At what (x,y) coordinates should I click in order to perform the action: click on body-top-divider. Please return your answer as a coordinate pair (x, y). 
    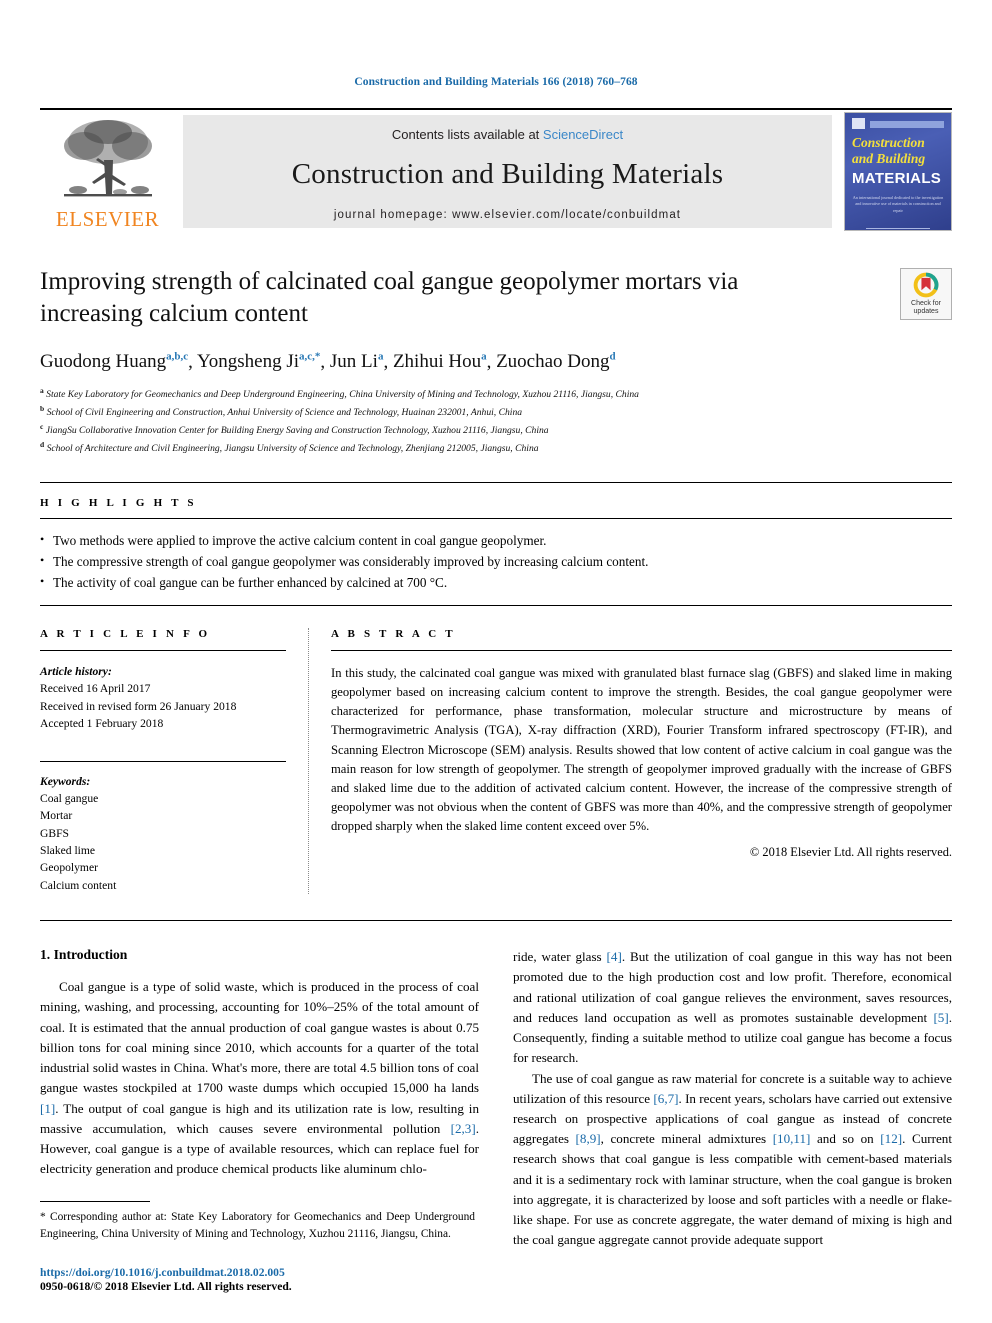
    Looking at the image, I should click on (496, 921).